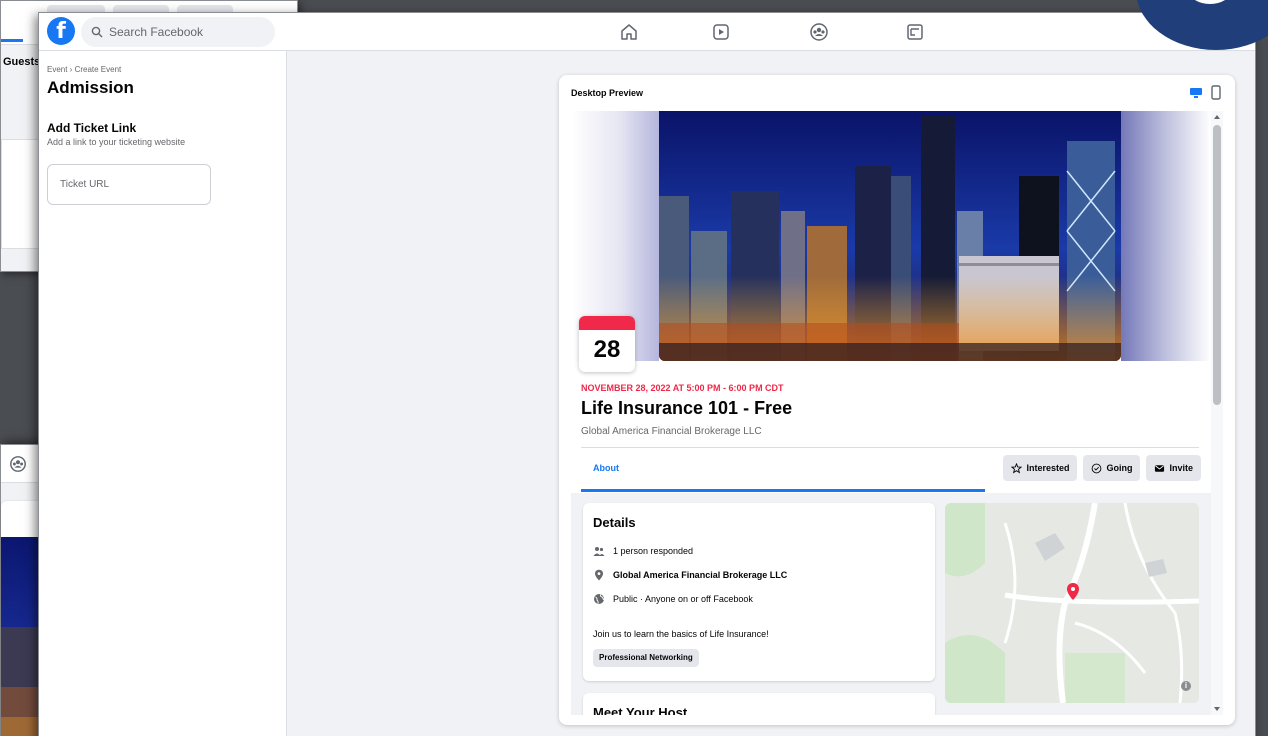 This screenshot has height=736, width=1268. Describe the element at coordinates (1048, 468) in the screenshot. I see `interested-label: Interested` at that location.